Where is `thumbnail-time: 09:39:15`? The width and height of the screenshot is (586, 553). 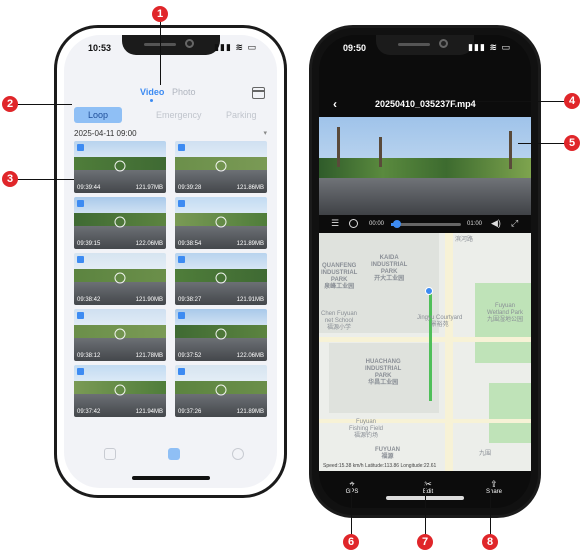
thumbnail-time: 09:39:15 is located at coordinates (89, 244).